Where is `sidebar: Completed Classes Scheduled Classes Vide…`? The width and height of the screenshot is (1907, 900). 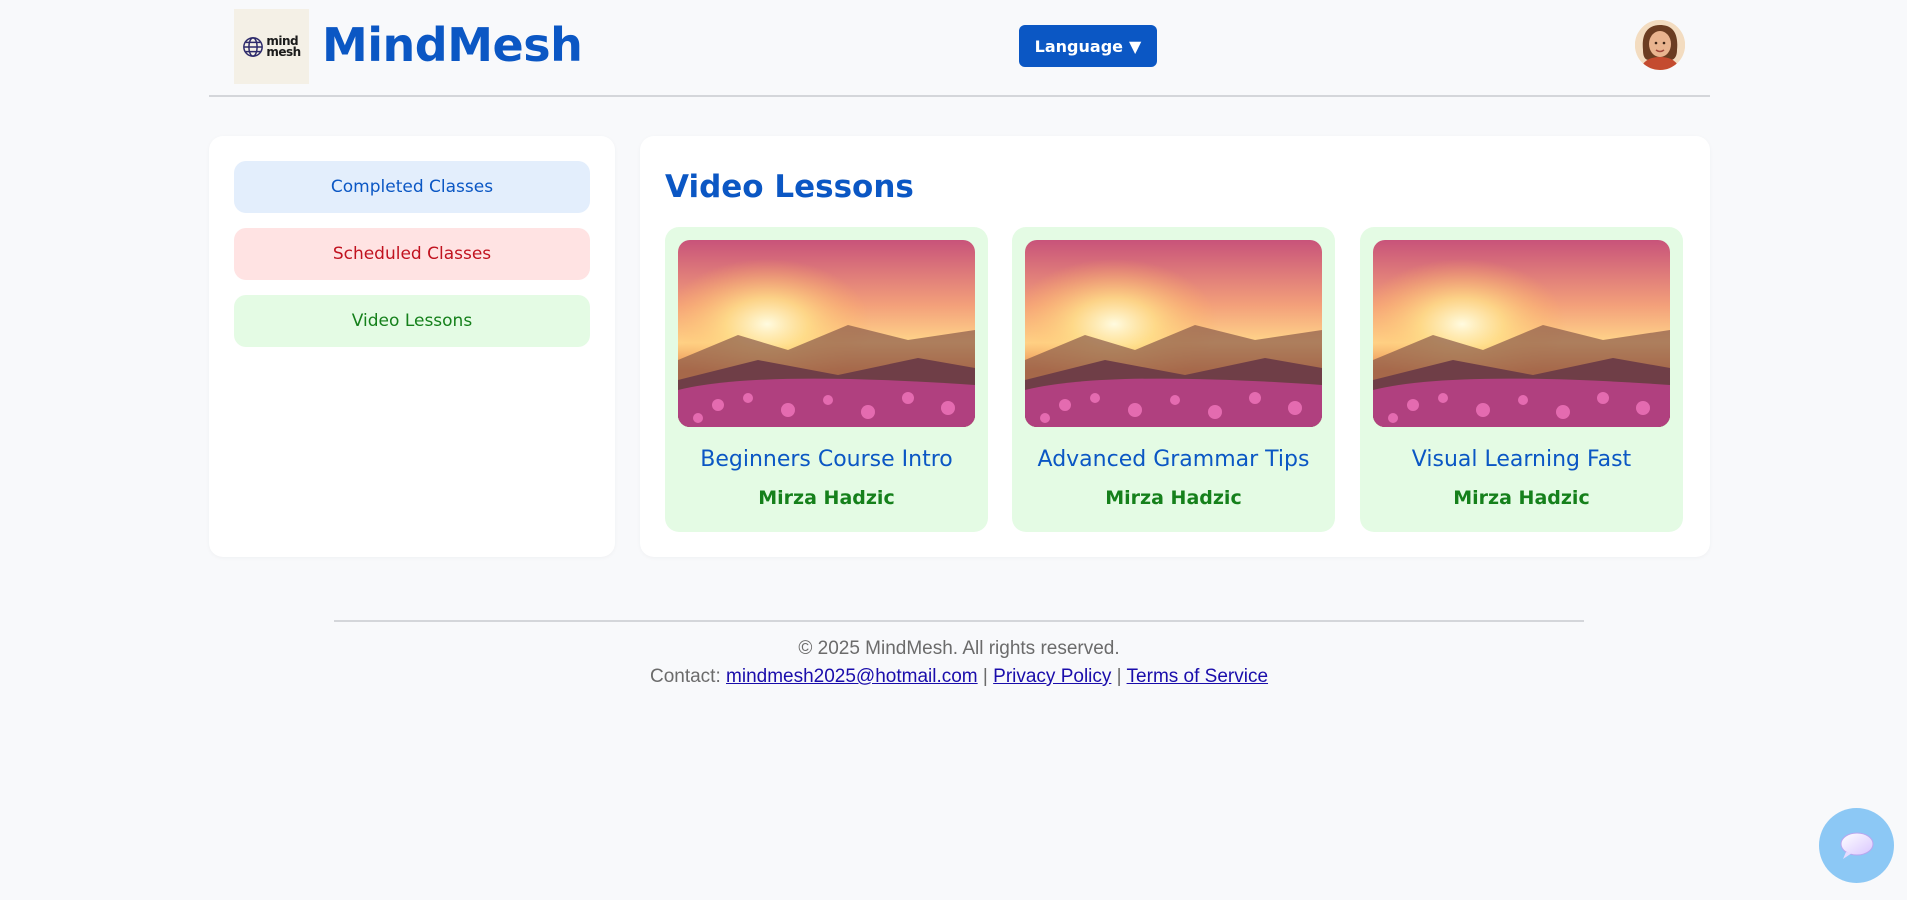 sidebar: Completed Classes Scheduled Classes Vide… is located at coordinates (412, 346).